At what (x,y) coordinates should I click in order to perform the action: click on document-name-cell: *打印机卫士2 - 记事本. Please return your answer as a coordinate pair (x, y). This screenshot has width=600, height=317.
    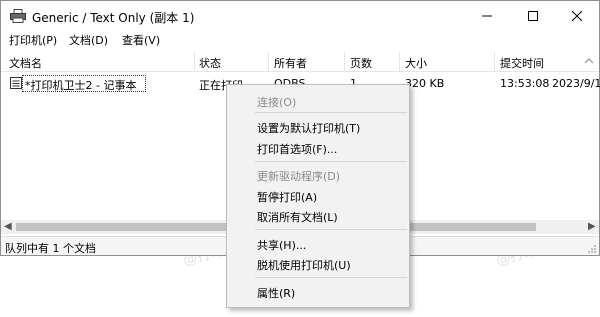
    Looking at the image, I should click on (81, 85).